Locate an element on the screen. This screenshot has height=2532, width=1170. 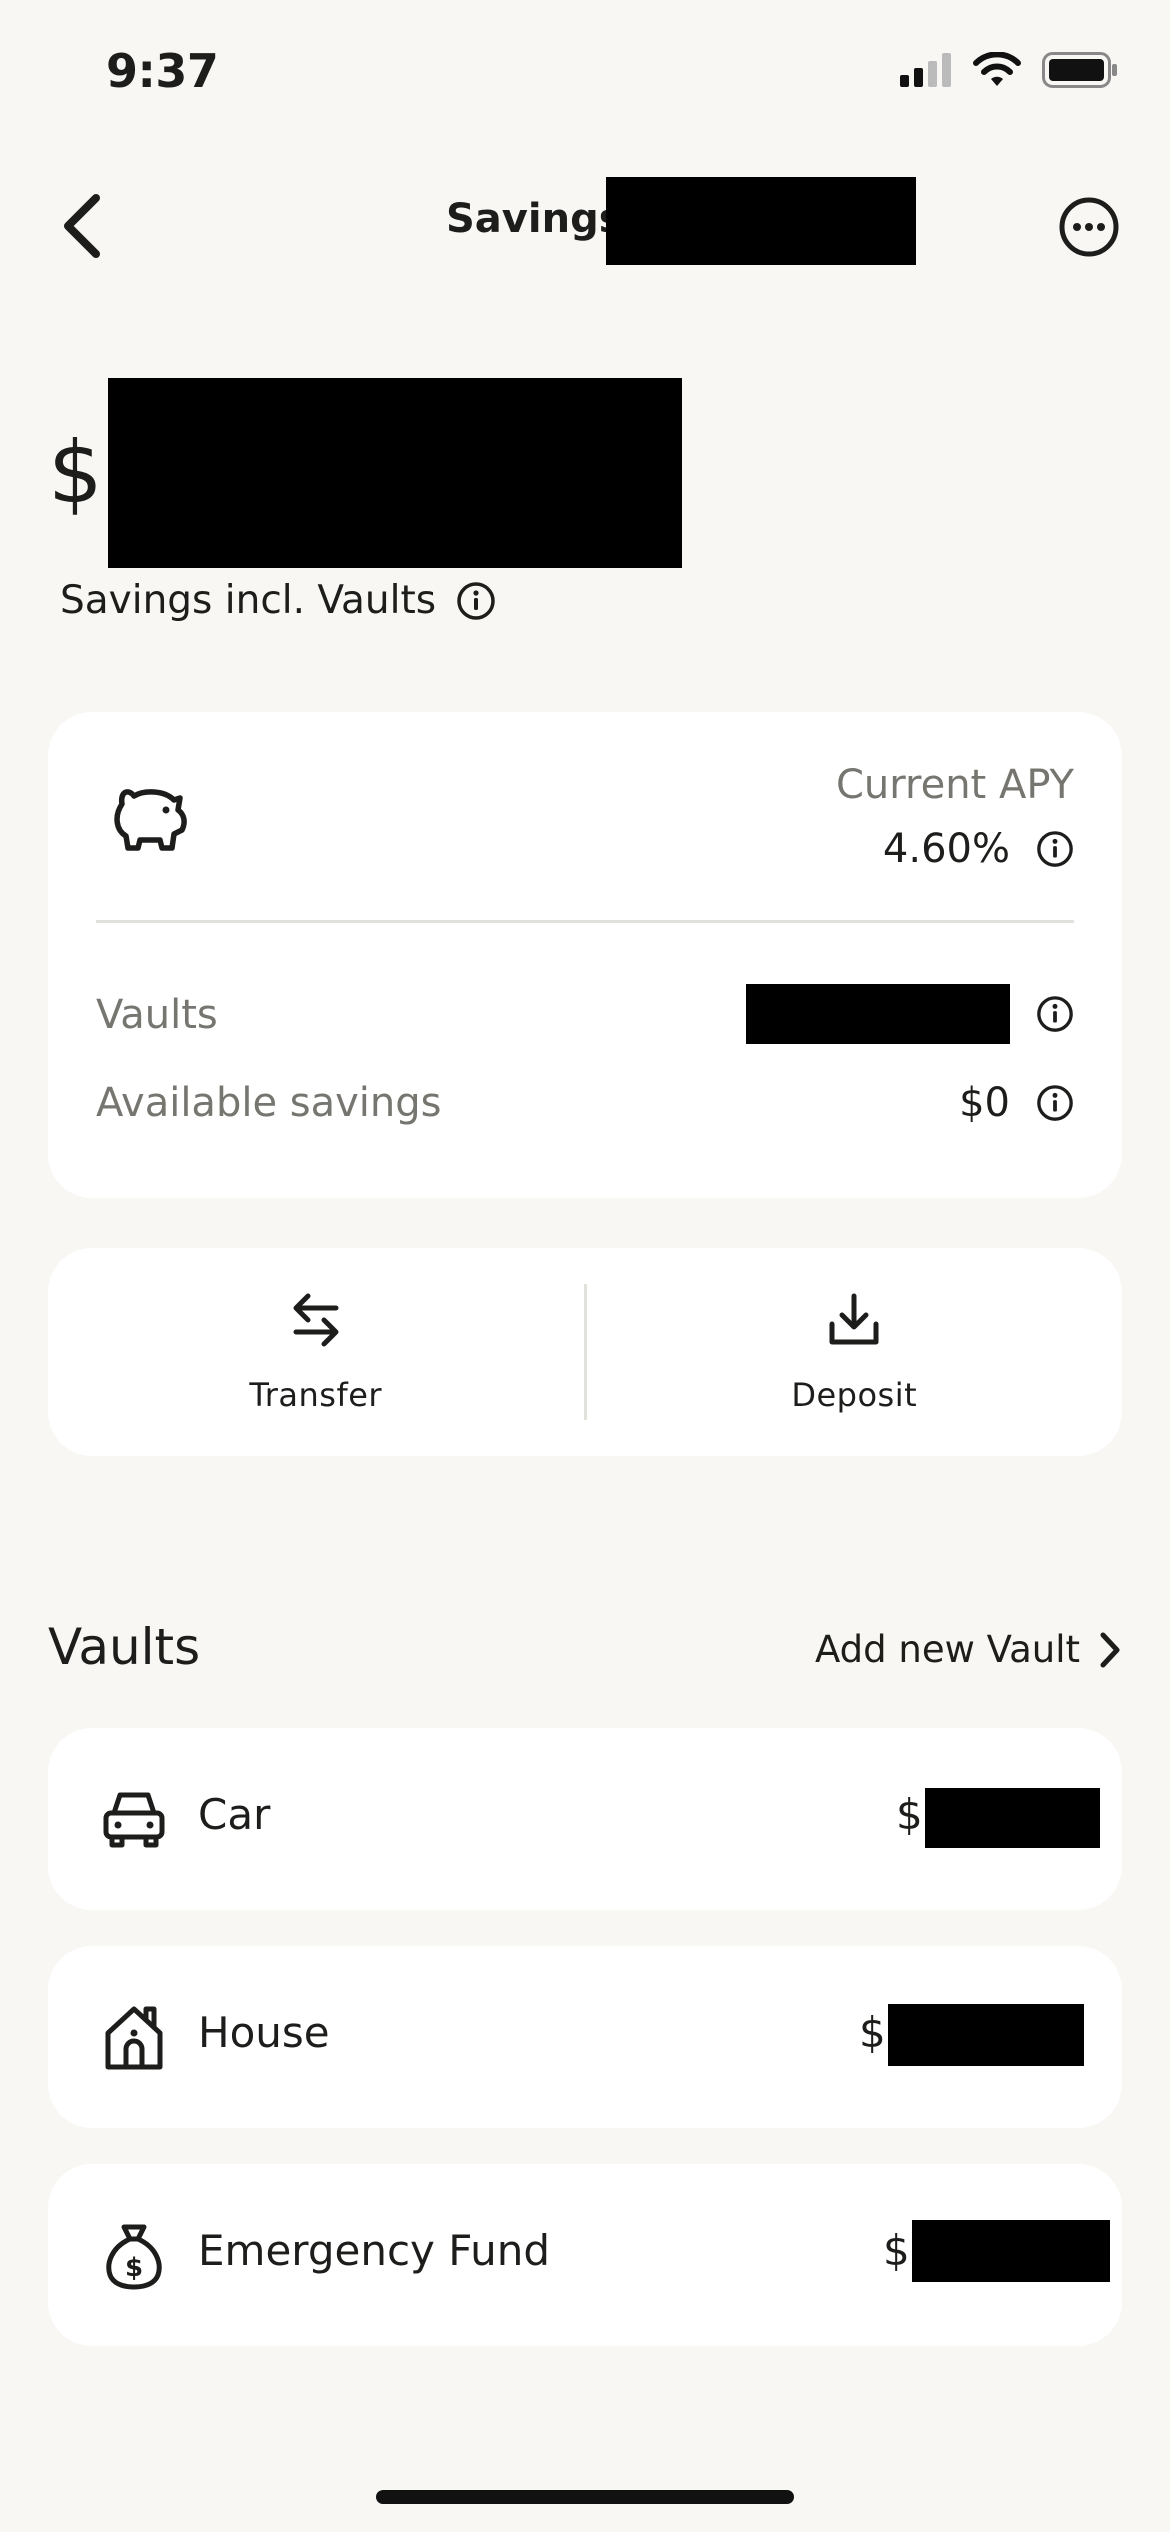
actions-card: Transfer Deposit is located at coordinates (585, 1352).